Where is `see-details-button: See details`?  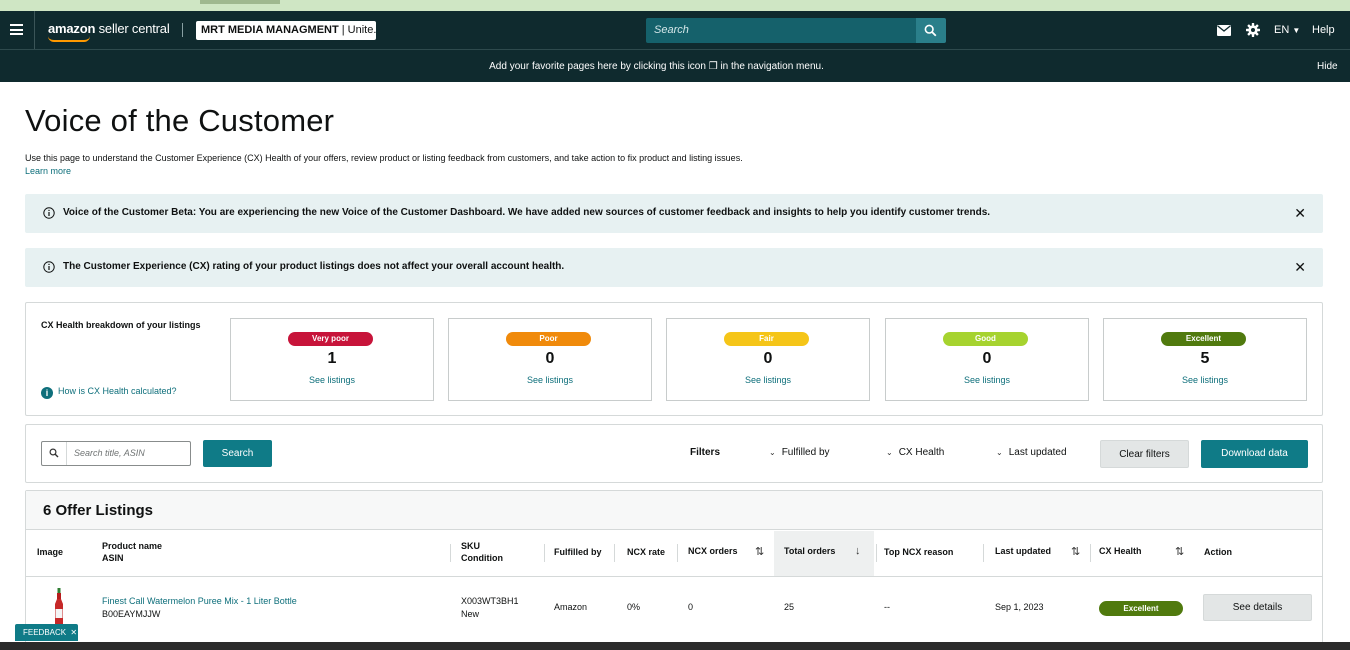 see-details-button: See details is located at coordinates (1257, 607).